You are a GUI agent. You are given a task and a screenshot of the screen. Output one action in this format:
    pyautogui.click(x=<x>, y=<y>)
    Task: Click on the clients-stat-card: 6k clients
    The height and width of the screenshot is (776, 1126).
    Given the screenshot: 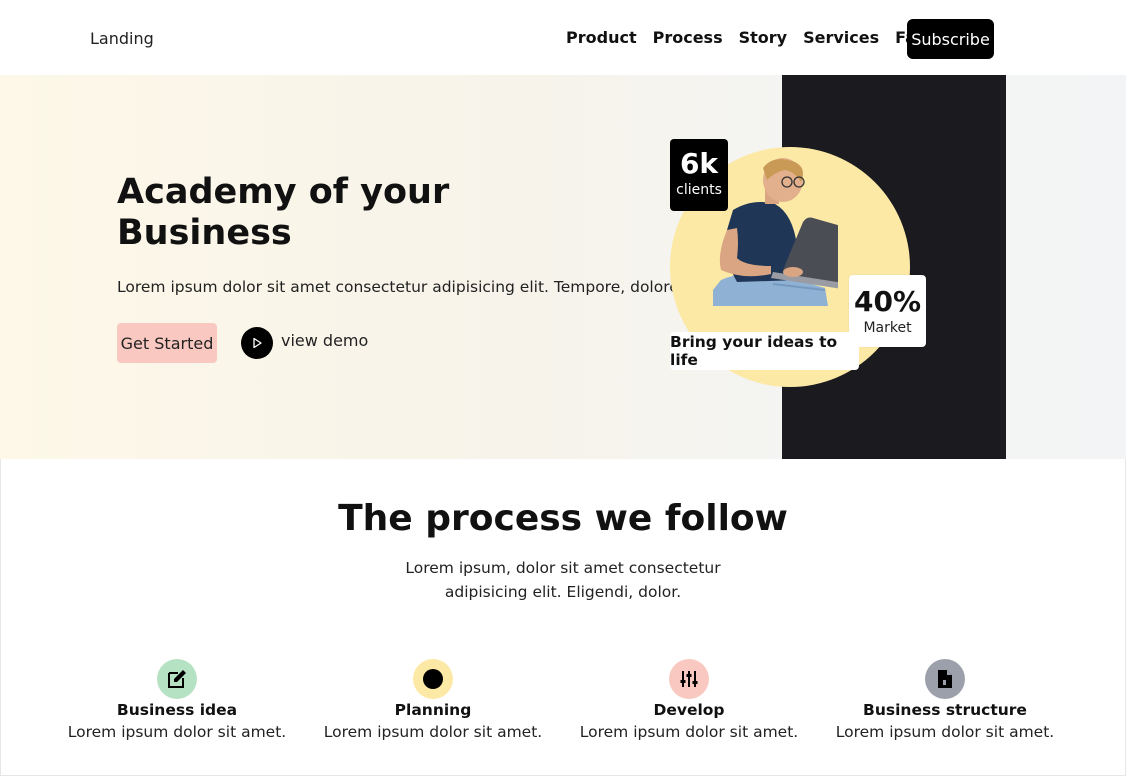 What is the action you would take?
    pyautogui.click(x=699, y=175)
    